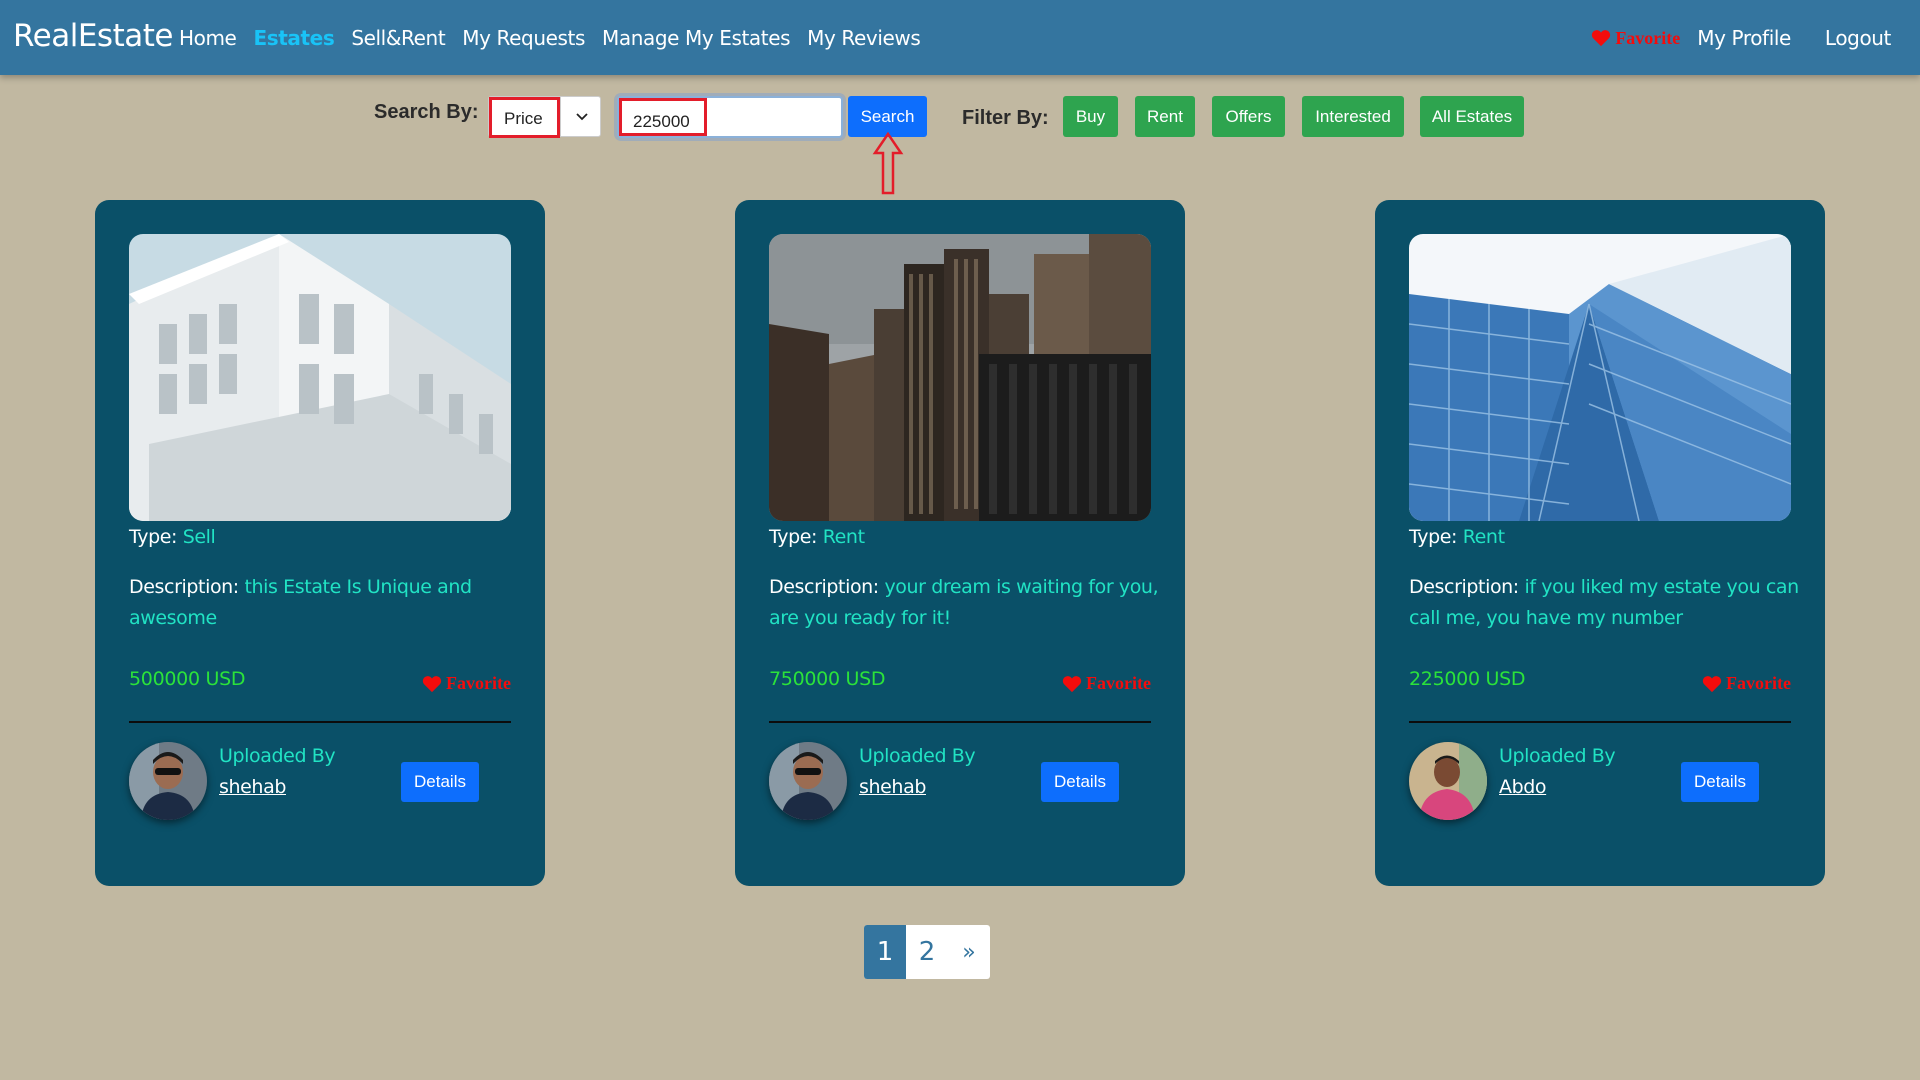  Describe the element at coordinates (187, 679) in the screenshot. I see `estate-price: 500000 USD` at that location.